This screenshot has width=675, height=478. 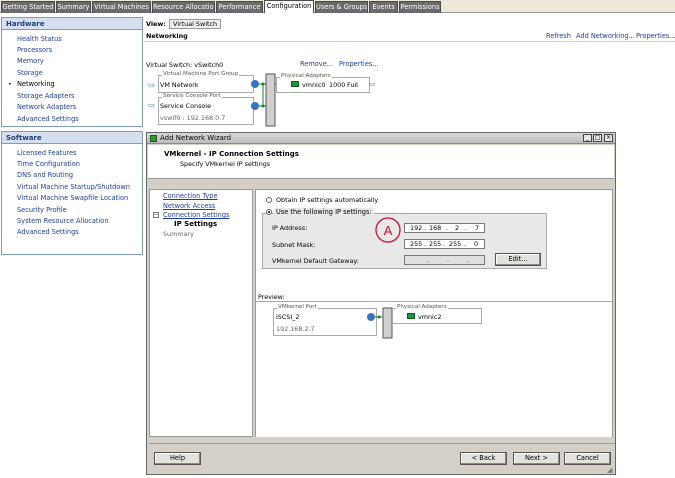 I want to click on software-heading: Software, so click(x=72, y=138).